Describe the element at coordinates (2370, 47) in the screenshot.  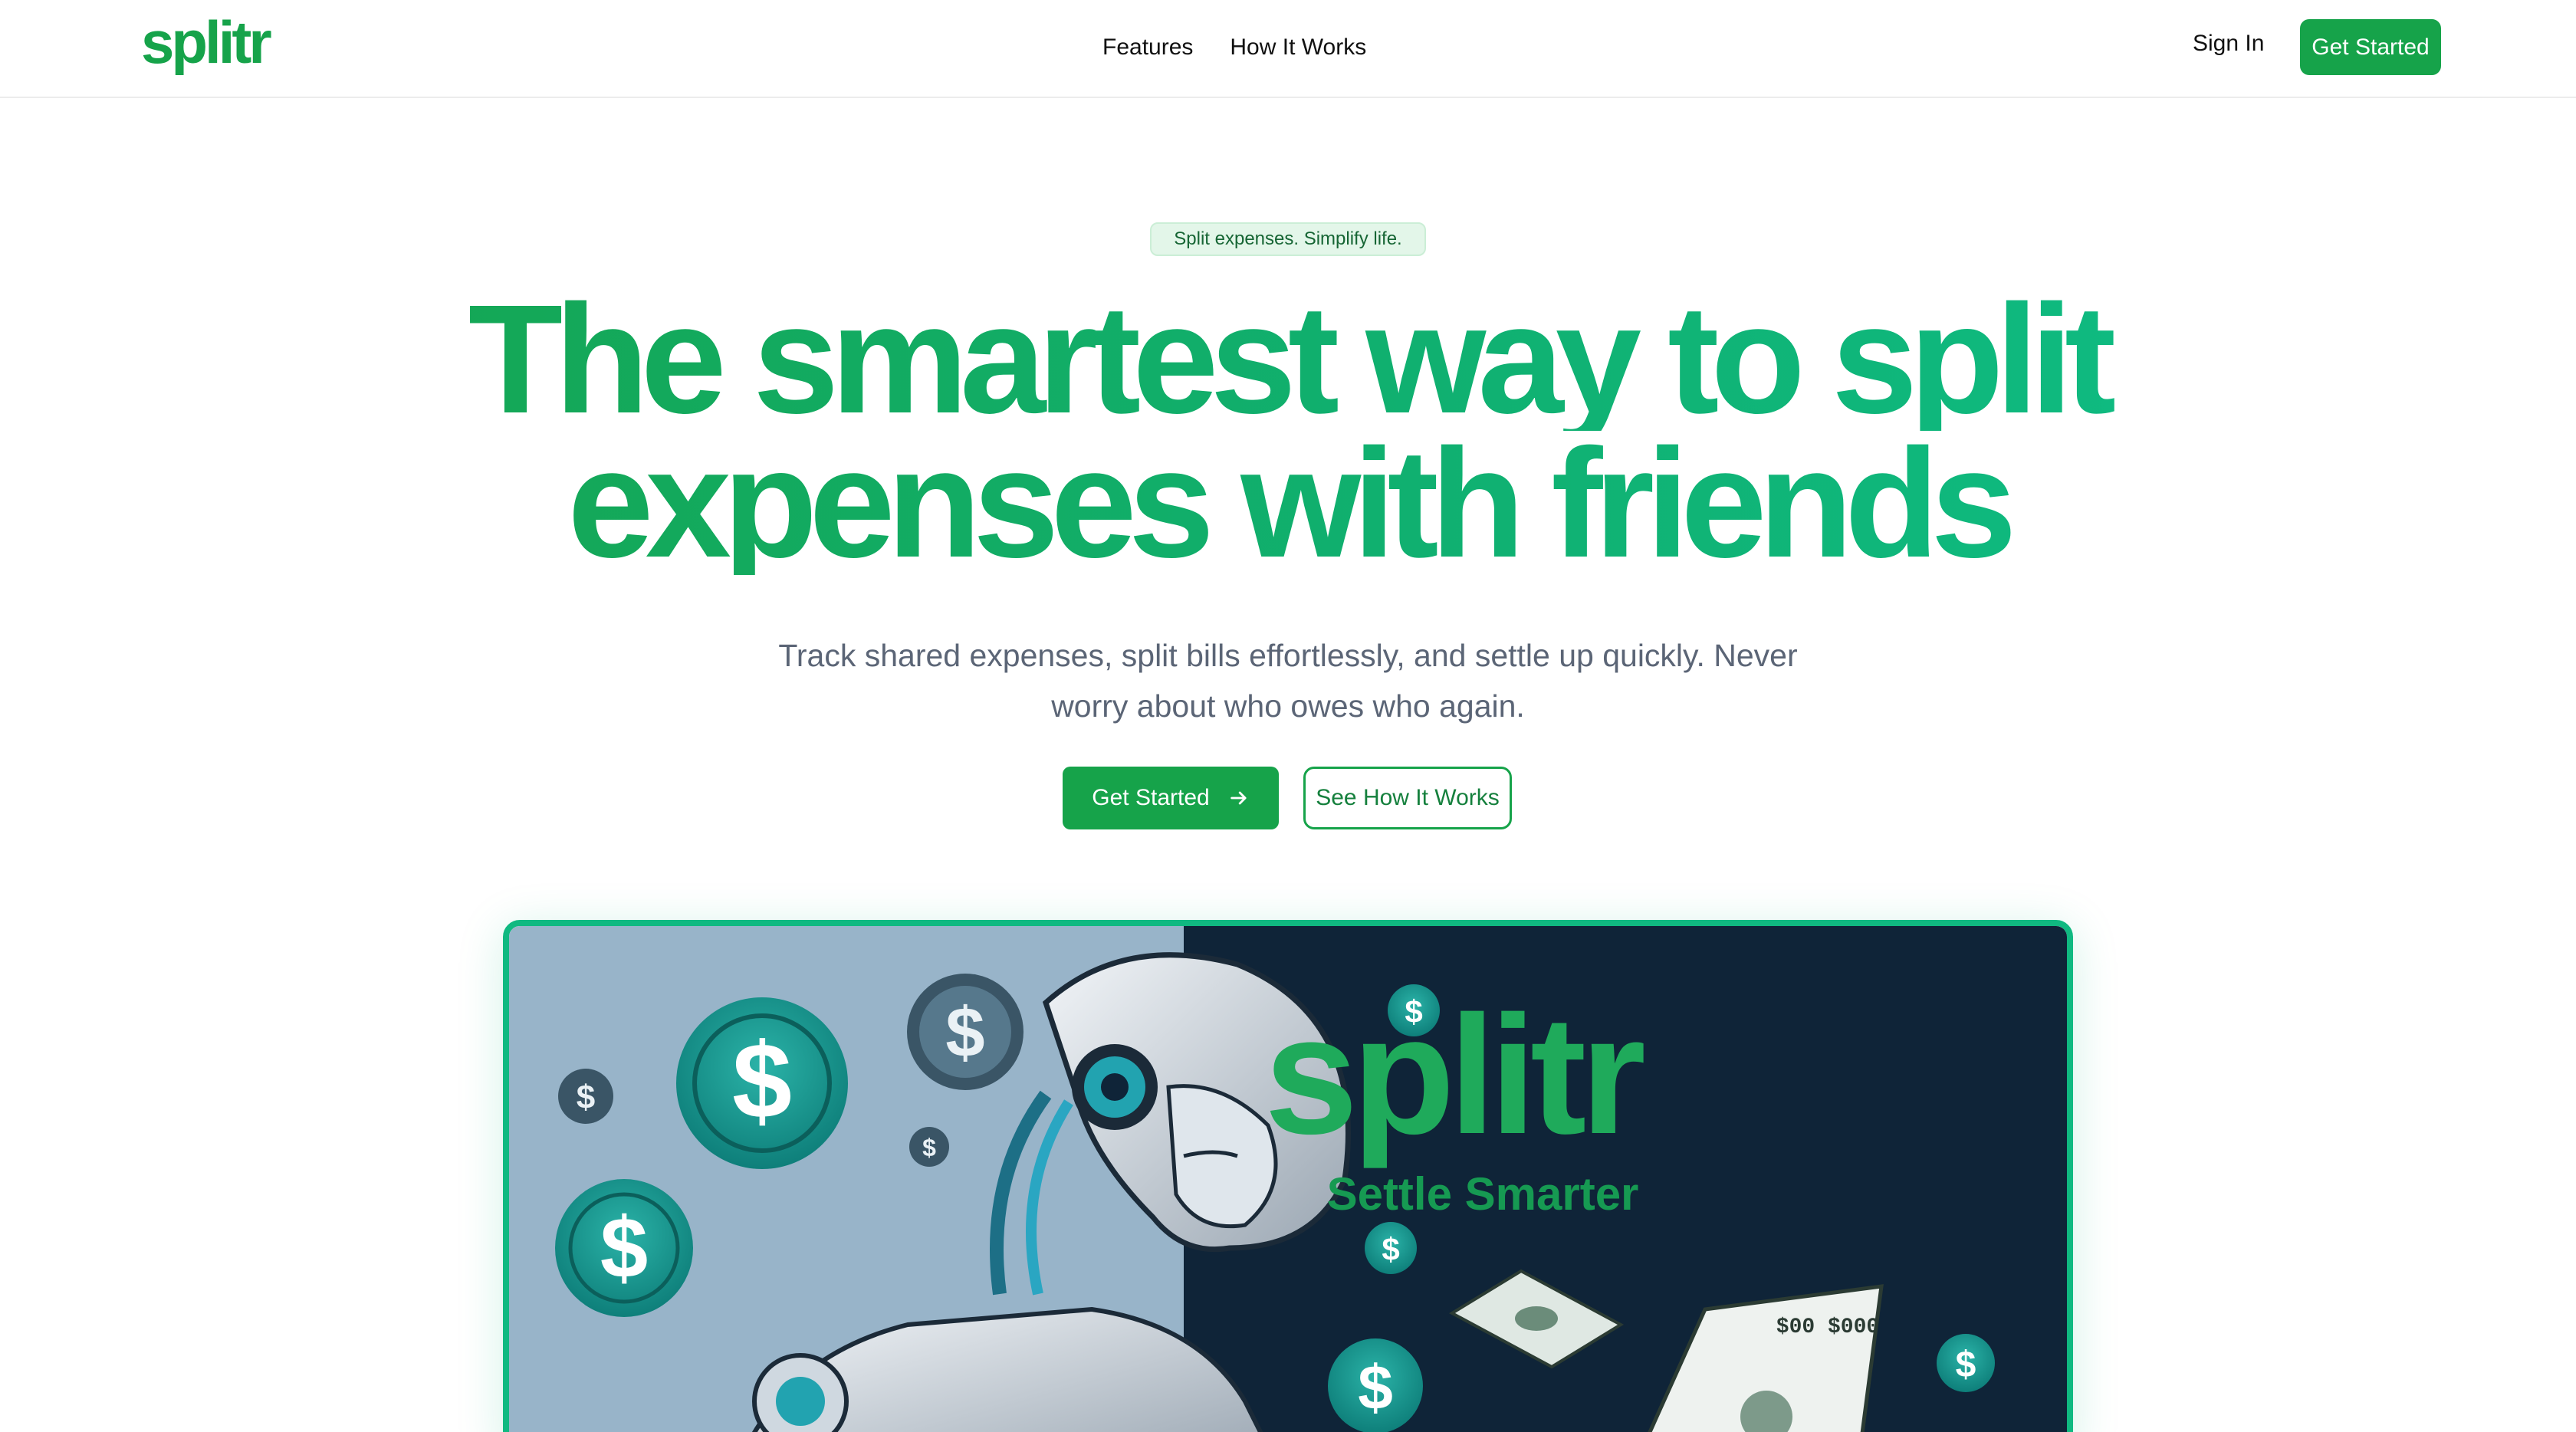
I see `header-get-started-button: Get Started` at that location.